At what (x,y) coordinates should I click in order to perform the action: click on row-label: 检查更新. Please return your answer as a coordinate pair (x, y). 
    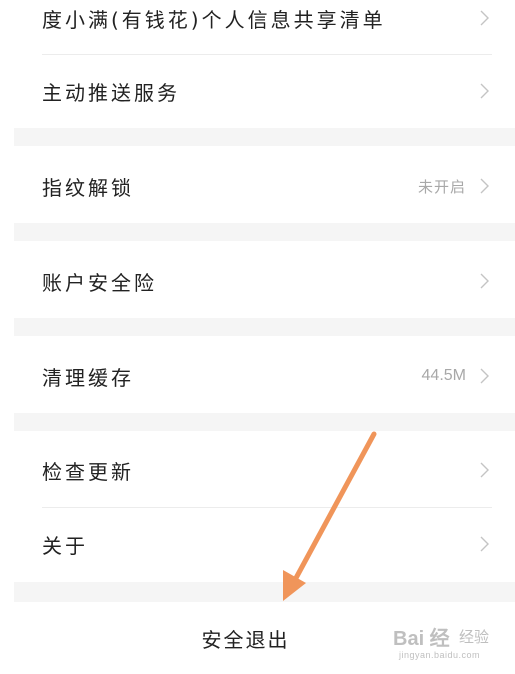
    Looking at the image, I should click on (88, 471).